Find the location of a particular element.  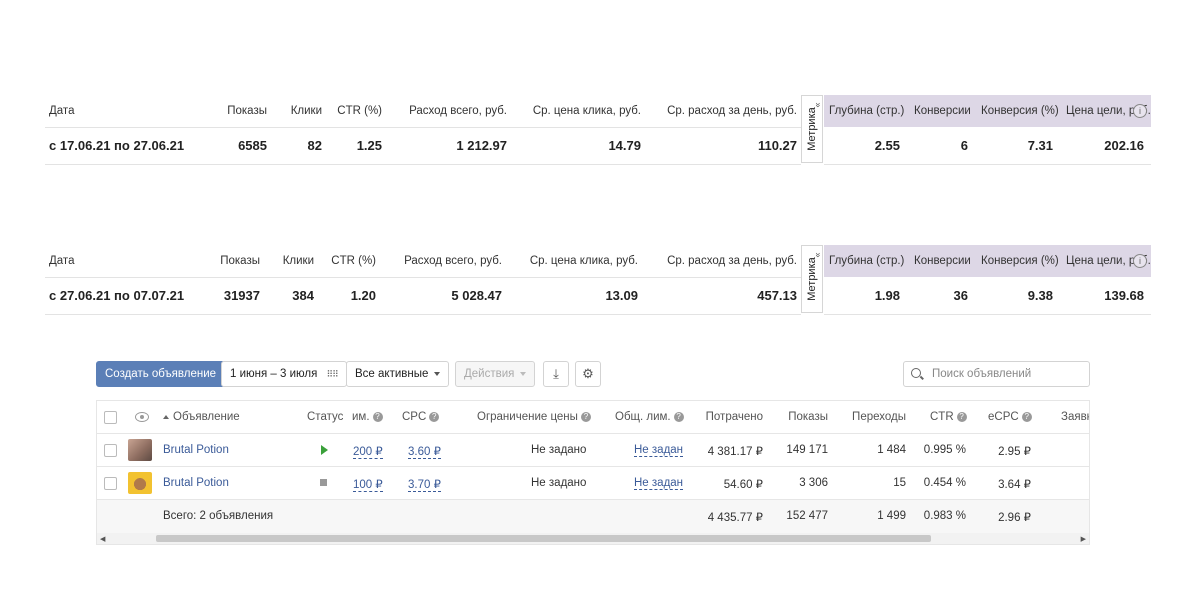

play-status-icon is located at coordinates (324, 450).